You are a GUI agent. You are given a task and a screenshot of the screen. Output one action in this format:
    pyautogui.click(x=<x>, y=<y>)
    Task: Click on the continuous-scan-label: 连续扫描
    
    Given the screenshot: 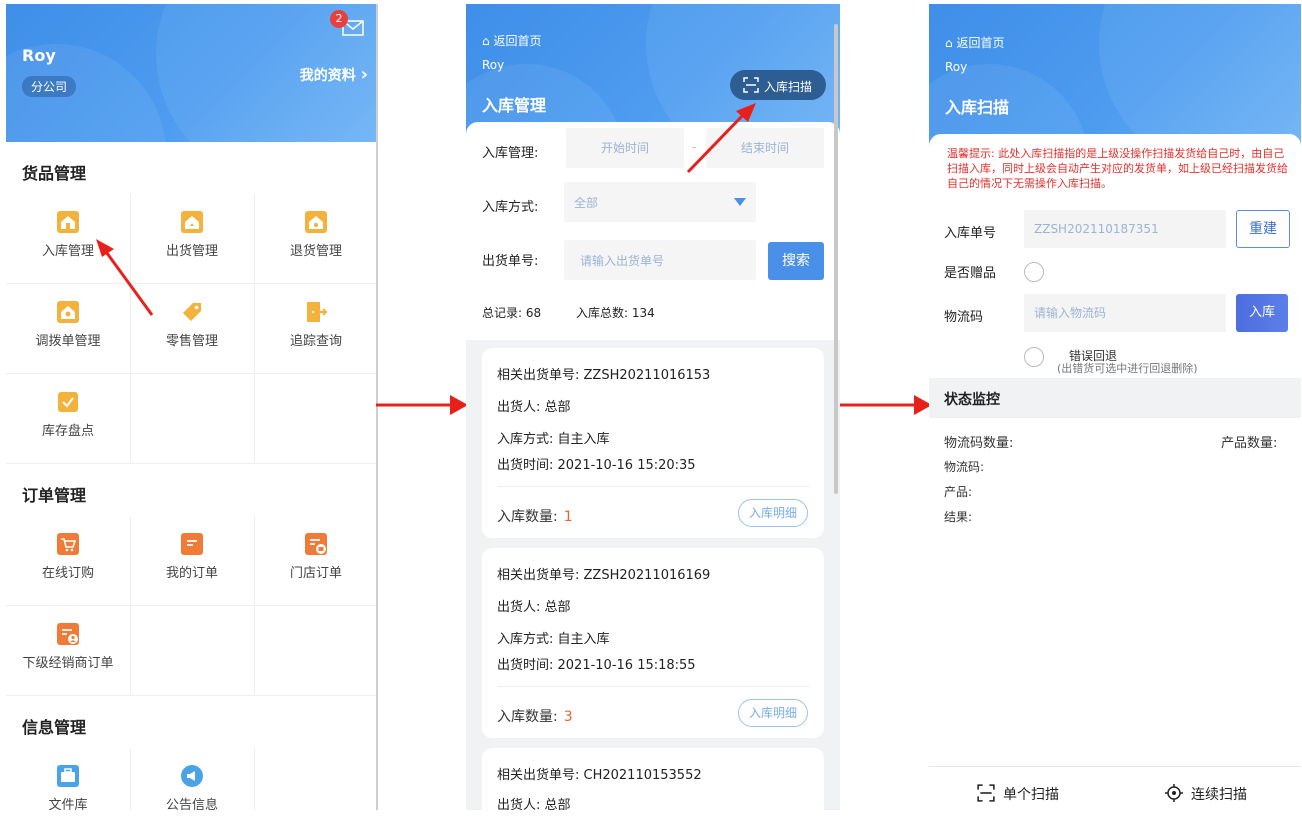 What is the action you would take?
    pyautogui.click(x=1219, y=795)
    